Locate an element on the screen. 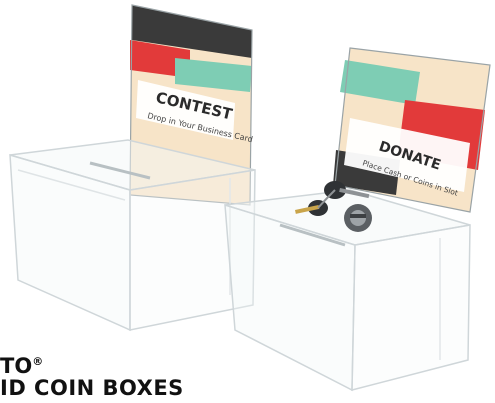  product-caption: ID COIN BOXES is located at coordinates (92, 388).